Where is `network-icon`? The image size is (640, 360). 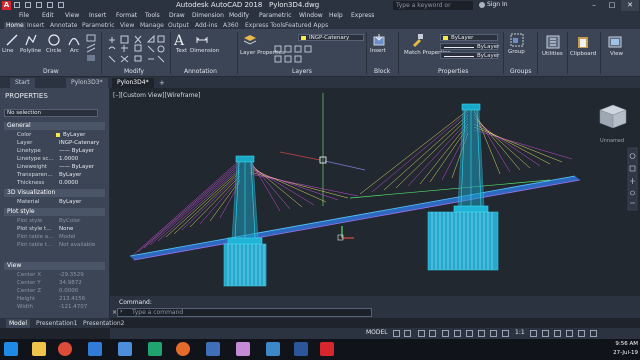
network-icon is located at coordinates (125, 349).